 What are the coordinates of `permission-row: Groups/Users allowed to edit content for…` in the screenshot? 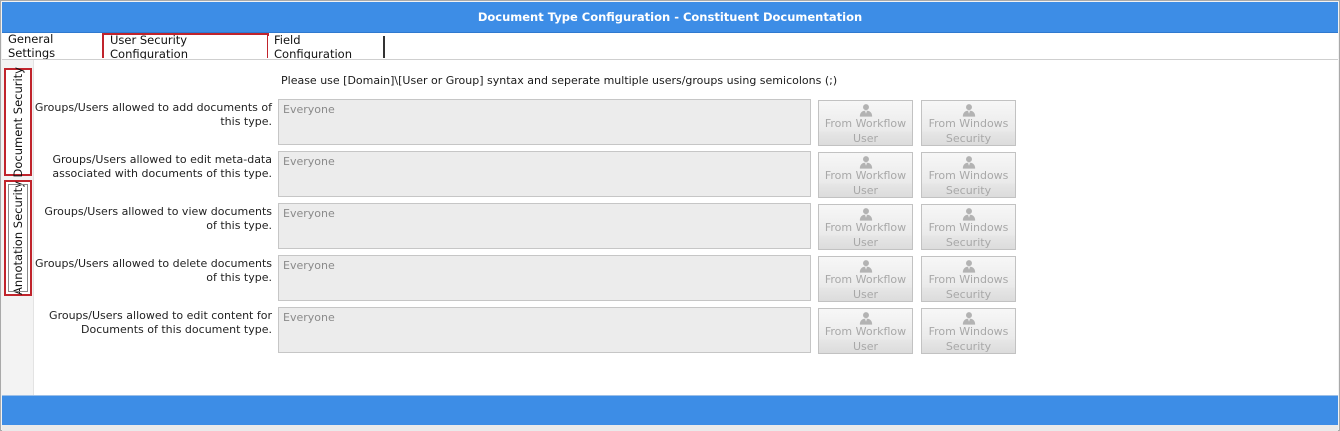 It's located at (534, 331).